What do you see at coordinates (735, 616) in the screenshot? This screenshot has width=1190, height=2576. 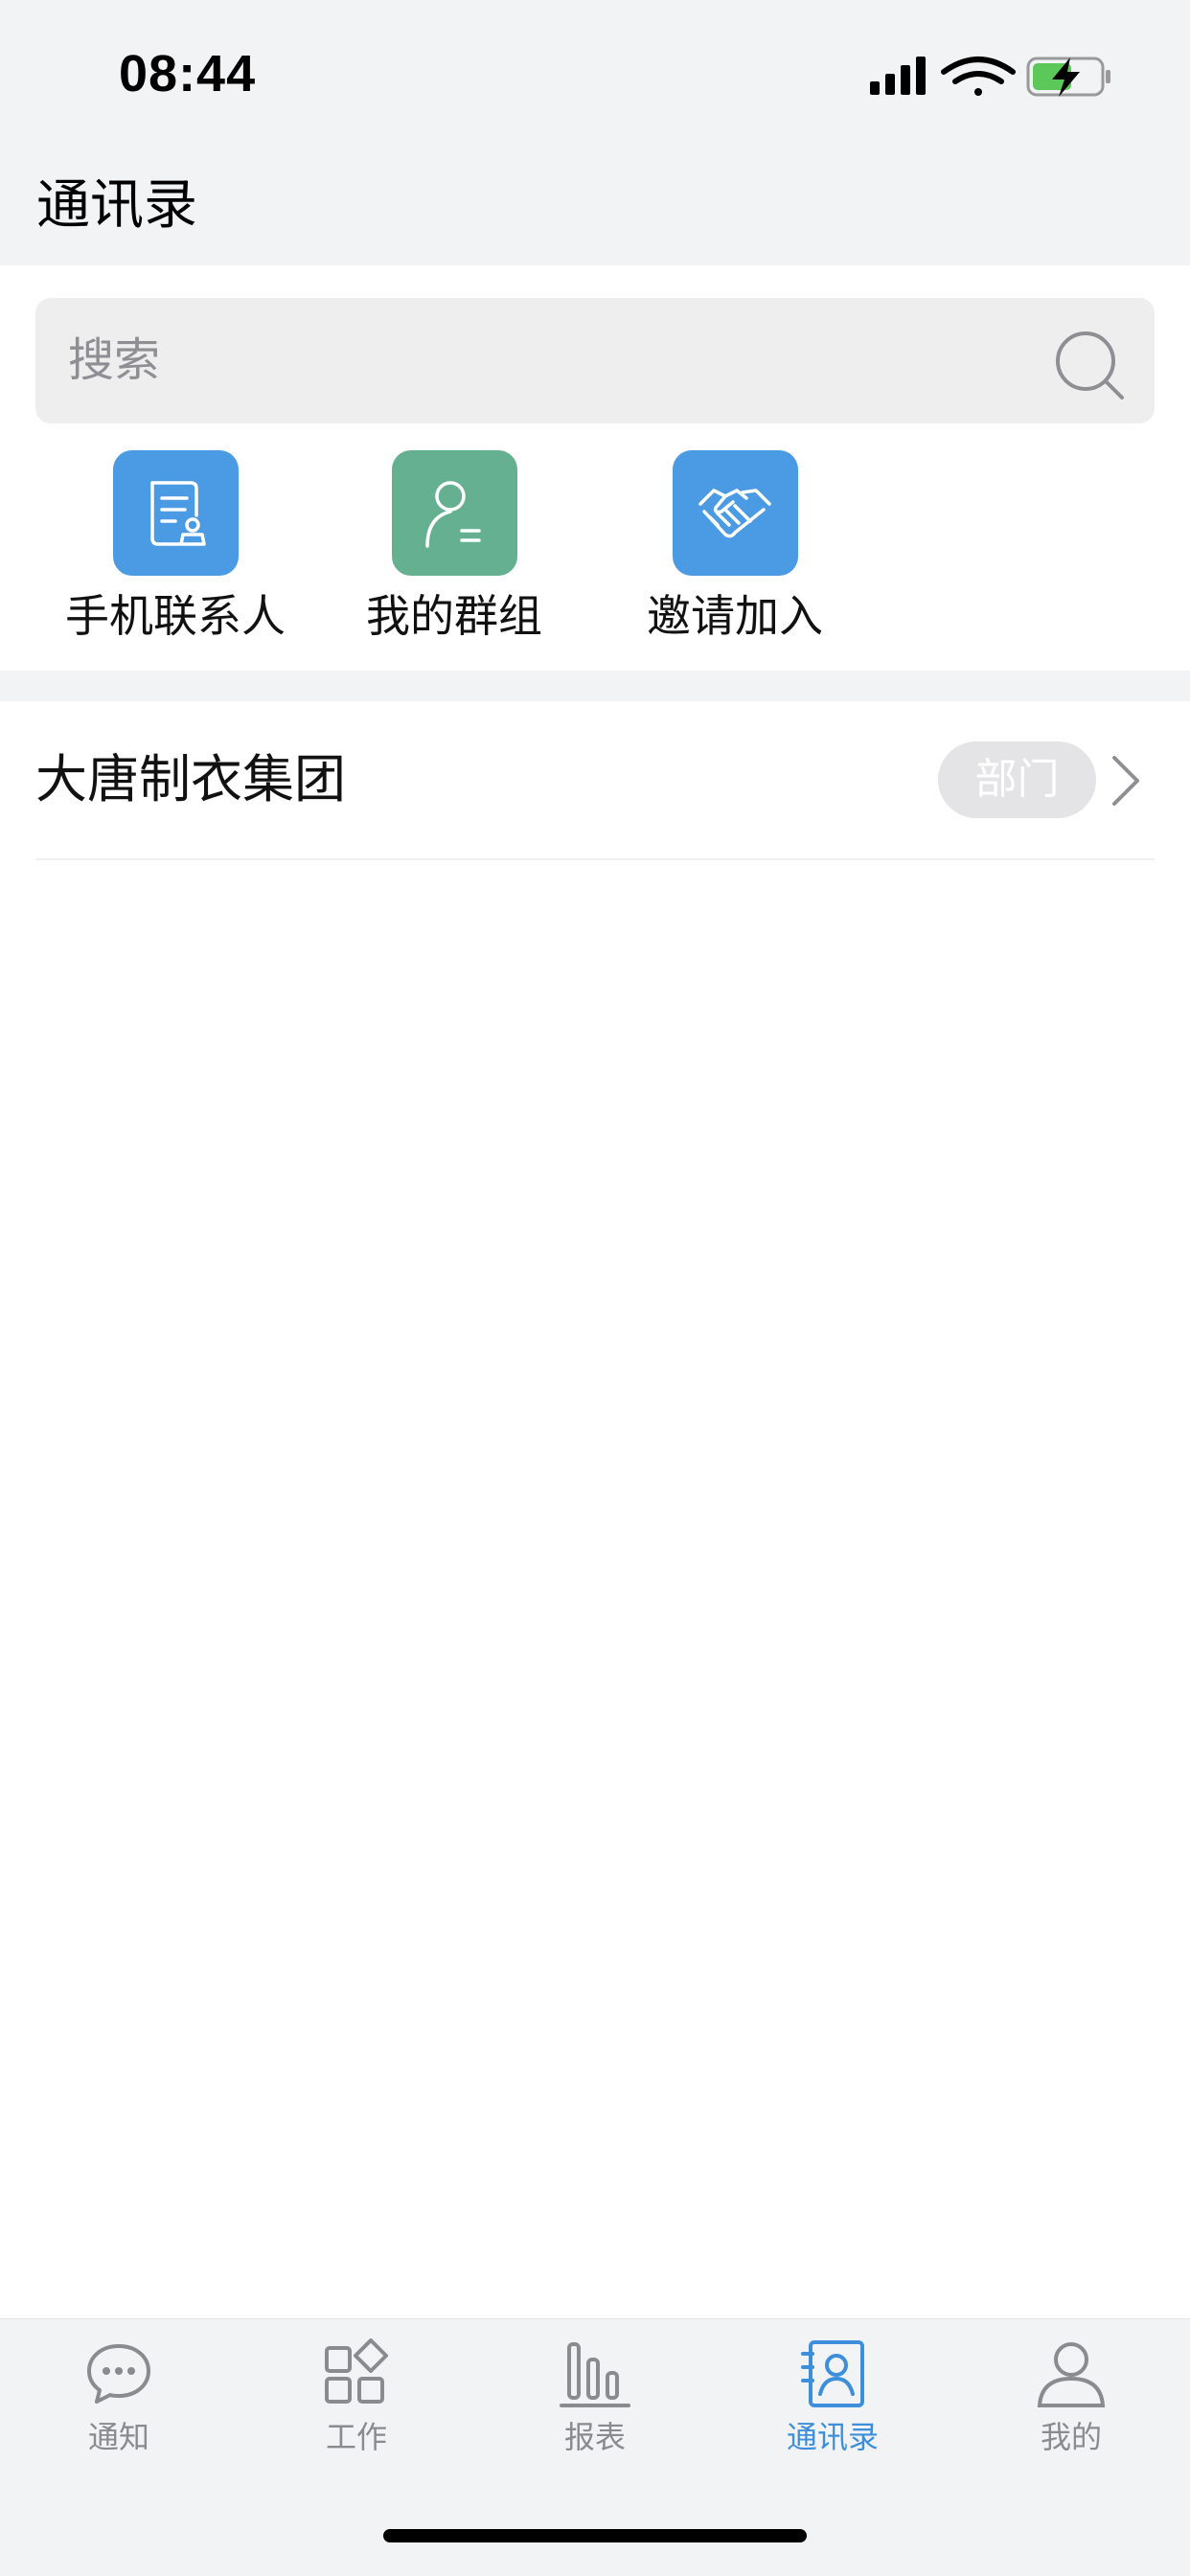 I see `quick-action-label: 邀请加入` at bounding box center [735, 616].